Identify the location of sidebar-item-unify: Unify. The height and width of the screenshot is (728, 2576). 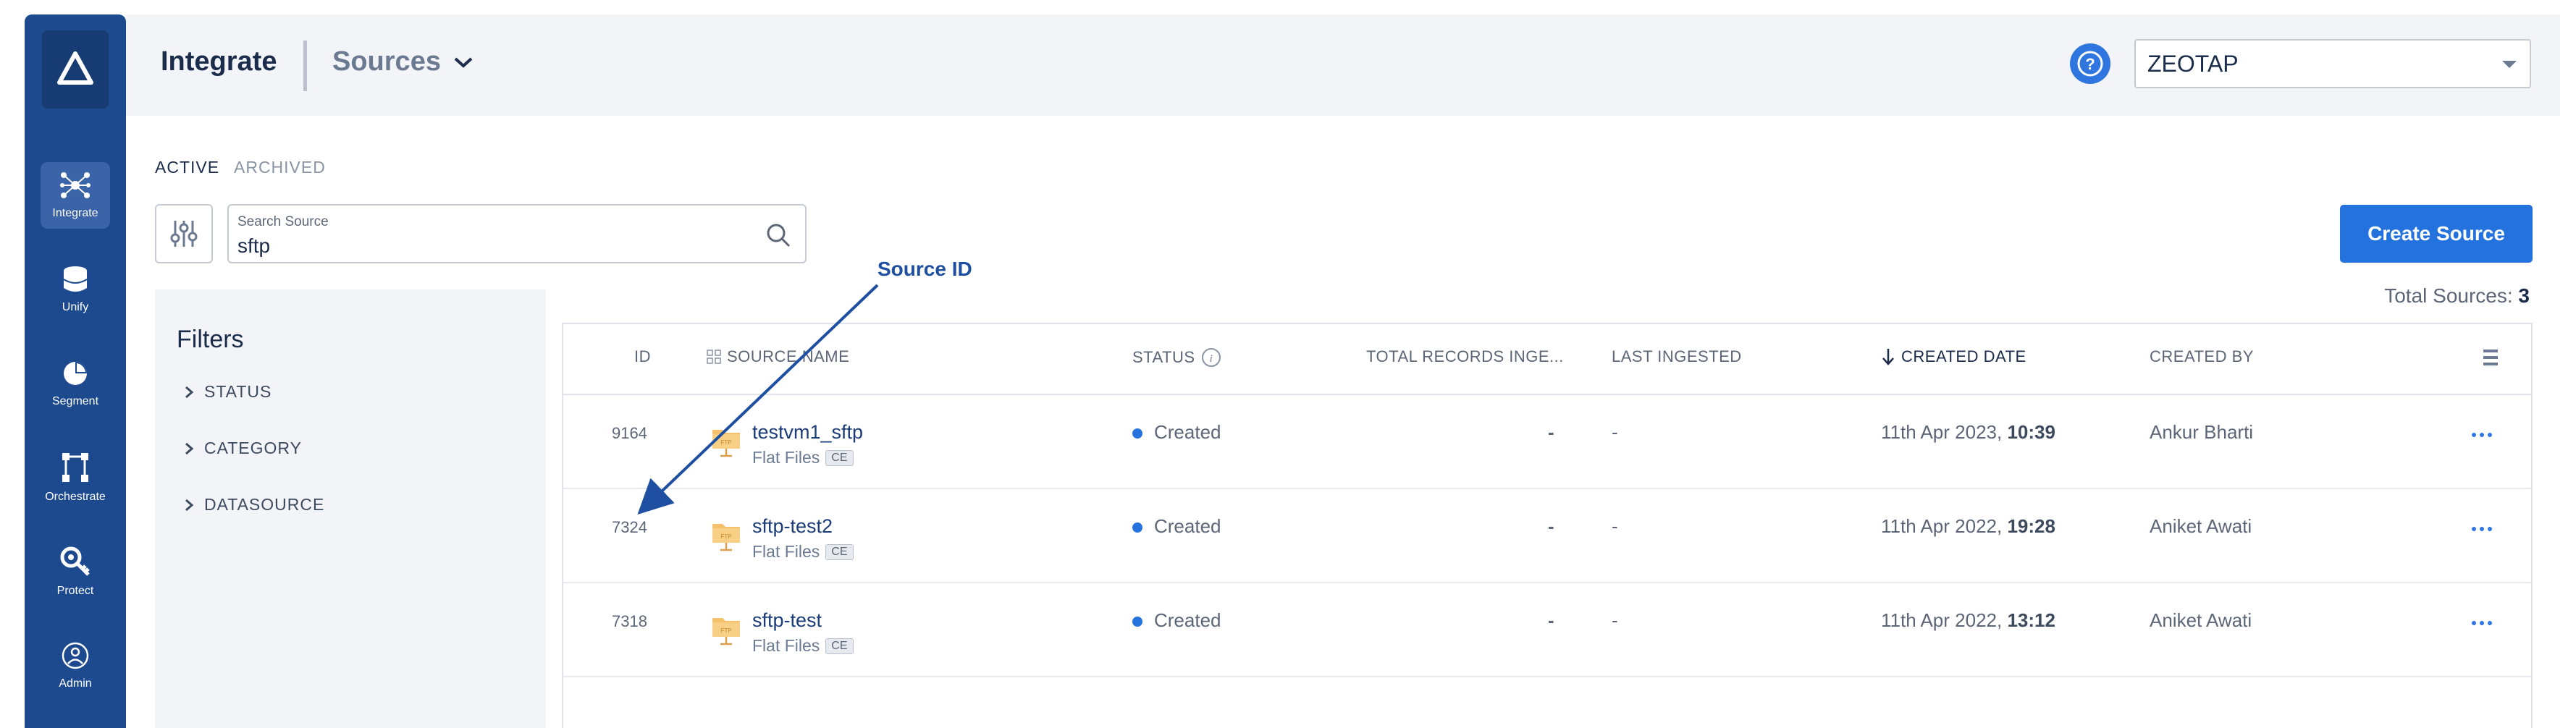
(75, 289).